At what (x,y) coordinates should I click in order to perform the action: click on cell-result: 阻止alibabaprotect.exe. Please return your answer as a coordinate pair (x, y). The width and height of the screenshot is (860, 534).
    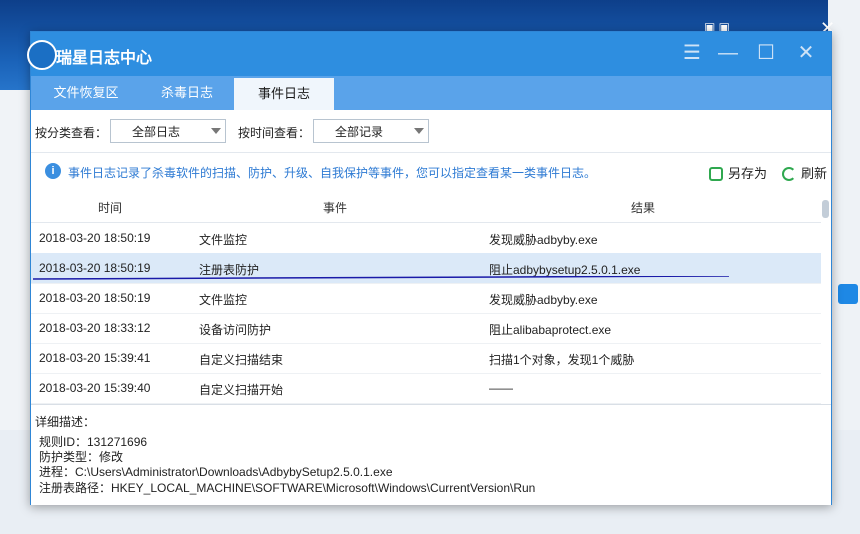
    Looking at the image, I should click on (550, 330).